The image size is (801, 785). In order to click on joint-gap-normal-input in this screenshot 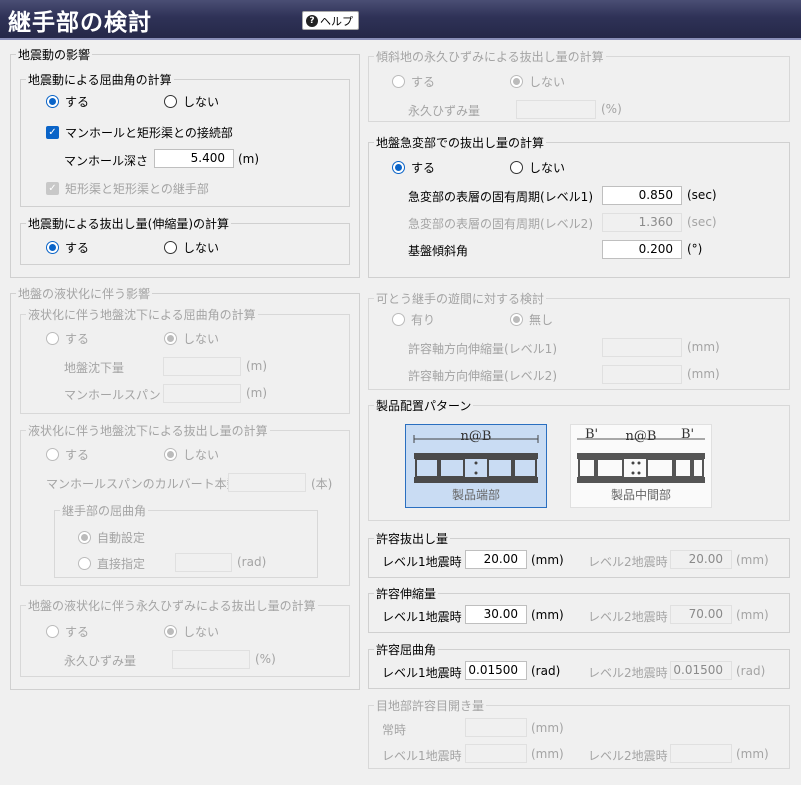, I will do `click(496, 727)`.